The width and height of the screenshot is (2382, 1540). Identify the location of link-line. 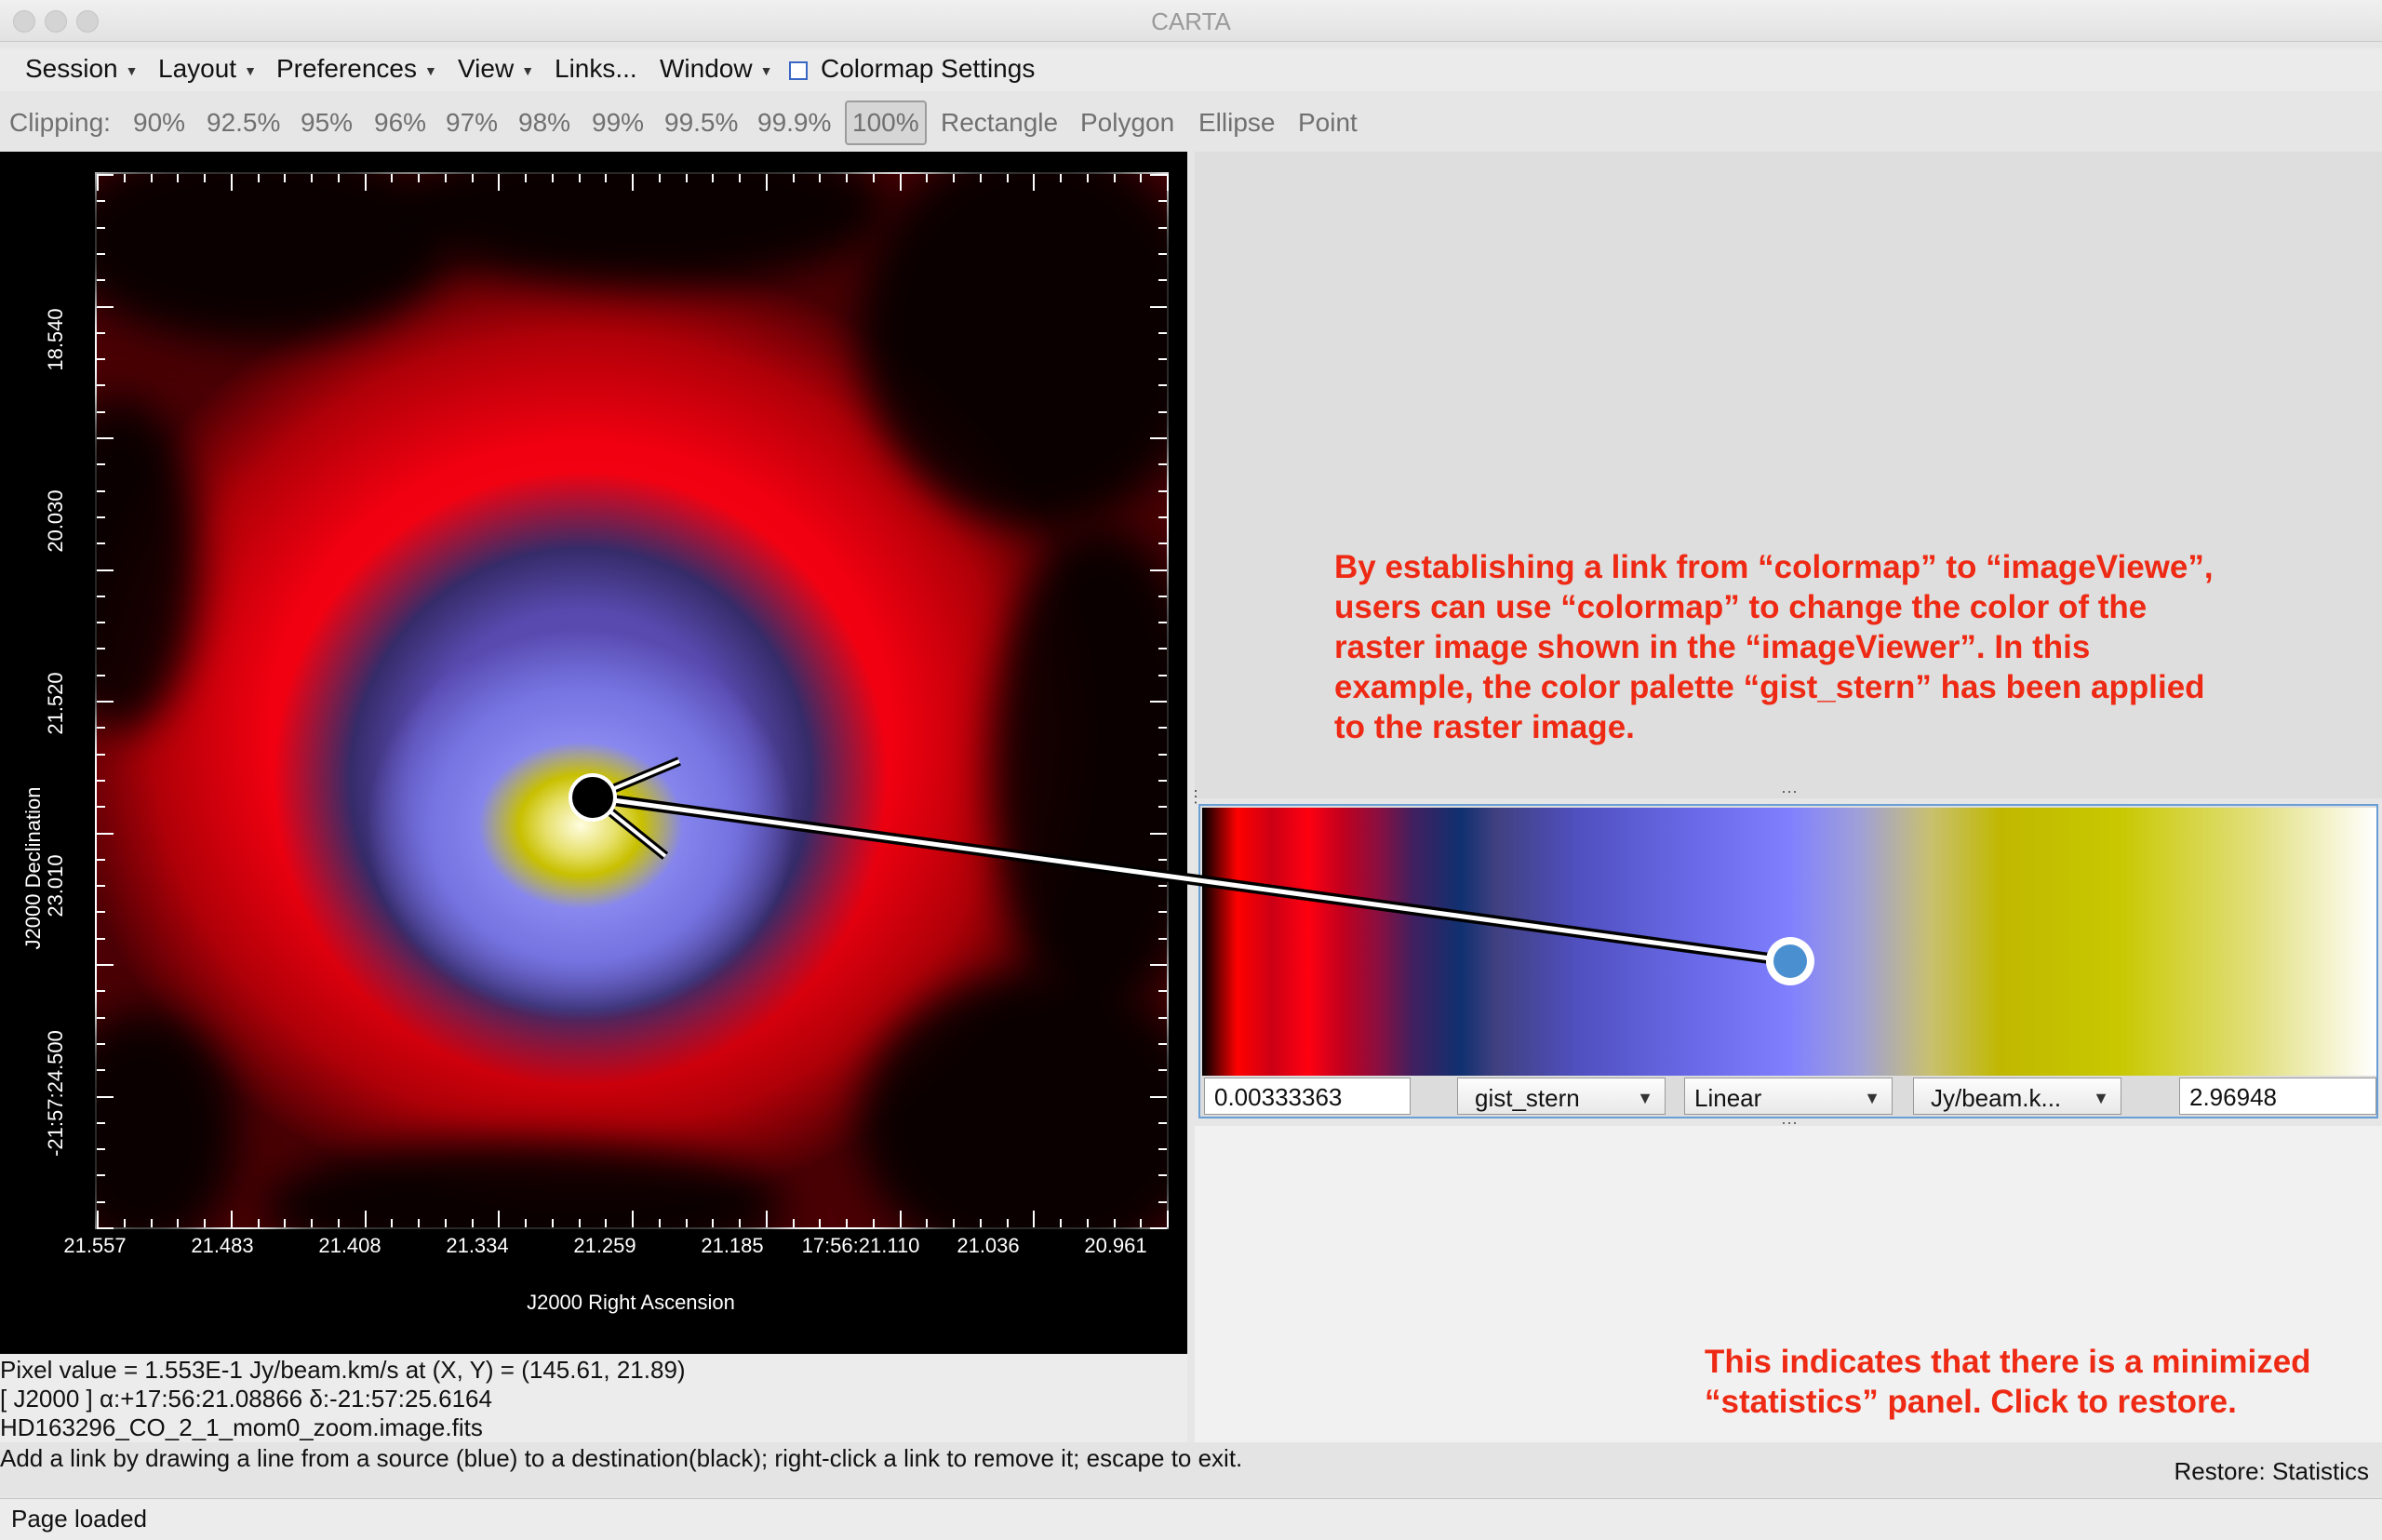
(1191, 880).